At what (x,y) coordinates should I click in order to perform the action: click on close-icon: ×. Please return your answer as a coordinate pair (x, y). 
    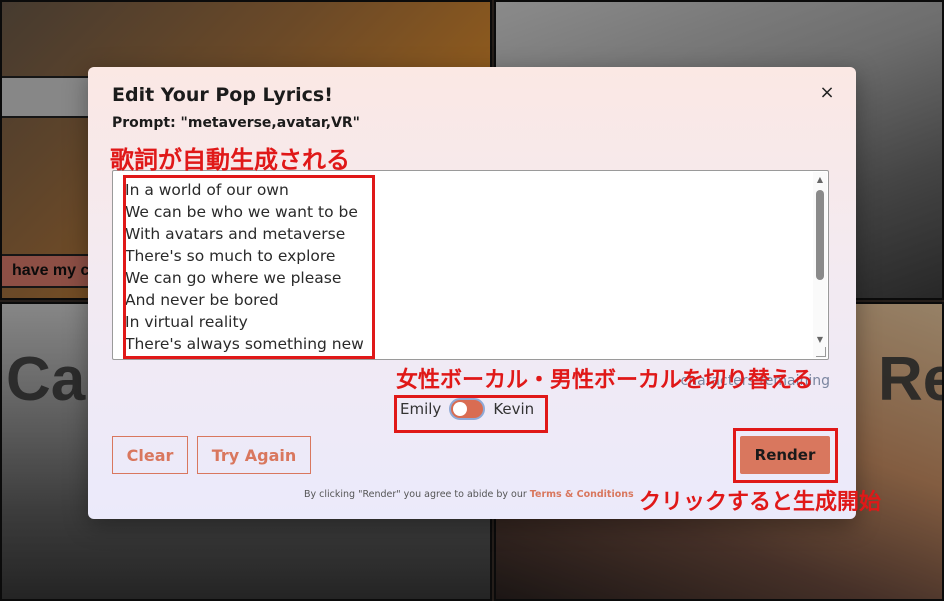
    Looking at the image, I should click on (827, 92).